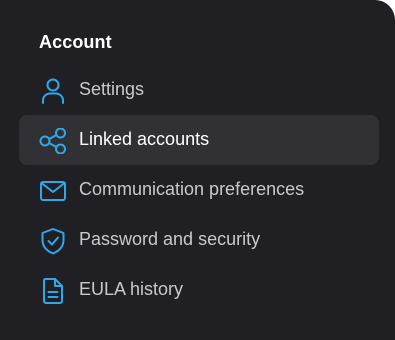 This screenshot has height=340, width=395. I want to click on share-nodes-icon, so click(53, 141).